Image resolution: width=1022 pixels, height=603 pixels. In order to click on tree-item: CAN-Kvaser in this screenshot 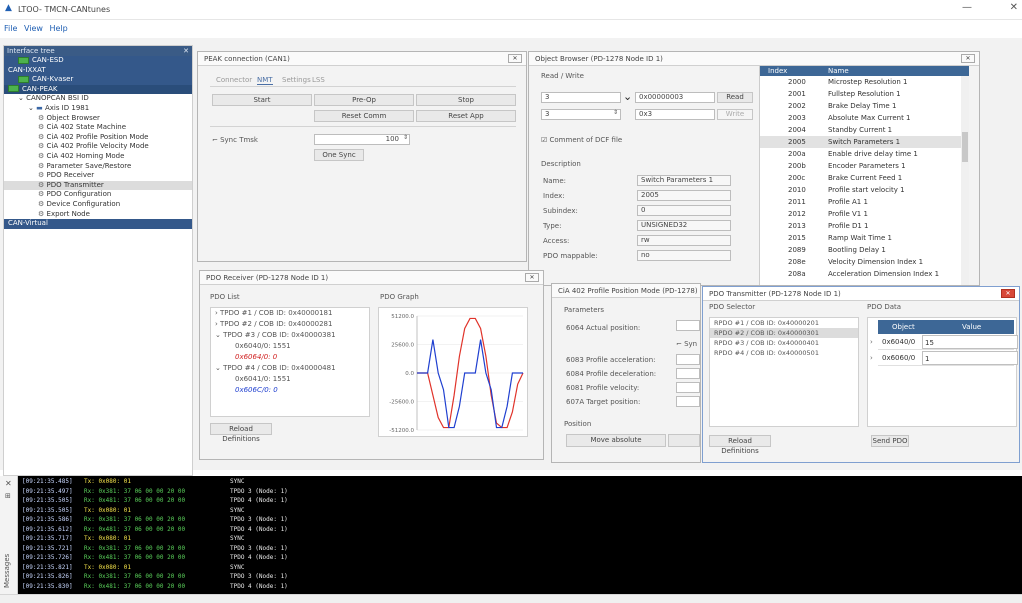, I will do `click(98, 80)`.